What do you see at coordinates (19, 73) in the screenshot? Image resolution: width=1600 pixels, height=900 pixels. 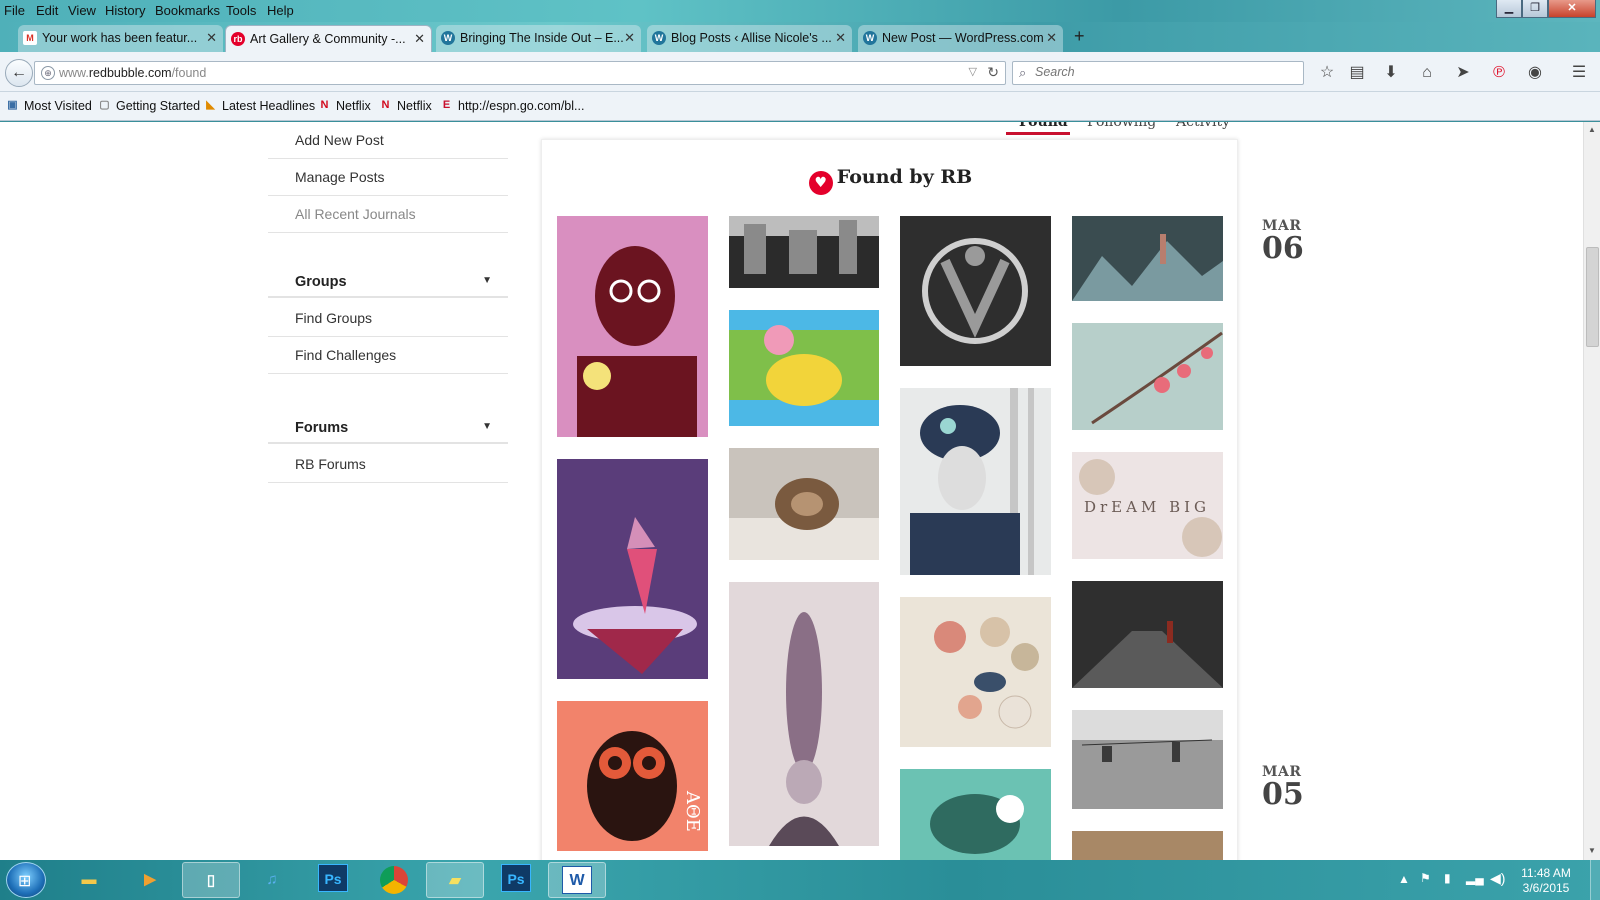 I see `back-button: ←` at bounding box center [19, 73].